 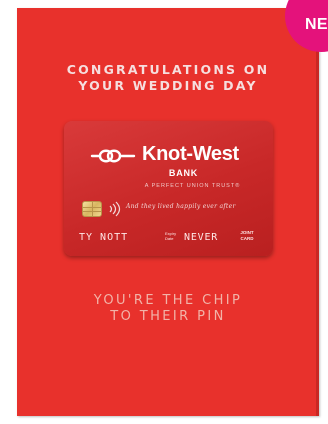 What do you see at coordinates (168, 85) in the screenshot?
I see `headline-line-2: YOUR WEDDING DAY` at bounding box center [168, 85].